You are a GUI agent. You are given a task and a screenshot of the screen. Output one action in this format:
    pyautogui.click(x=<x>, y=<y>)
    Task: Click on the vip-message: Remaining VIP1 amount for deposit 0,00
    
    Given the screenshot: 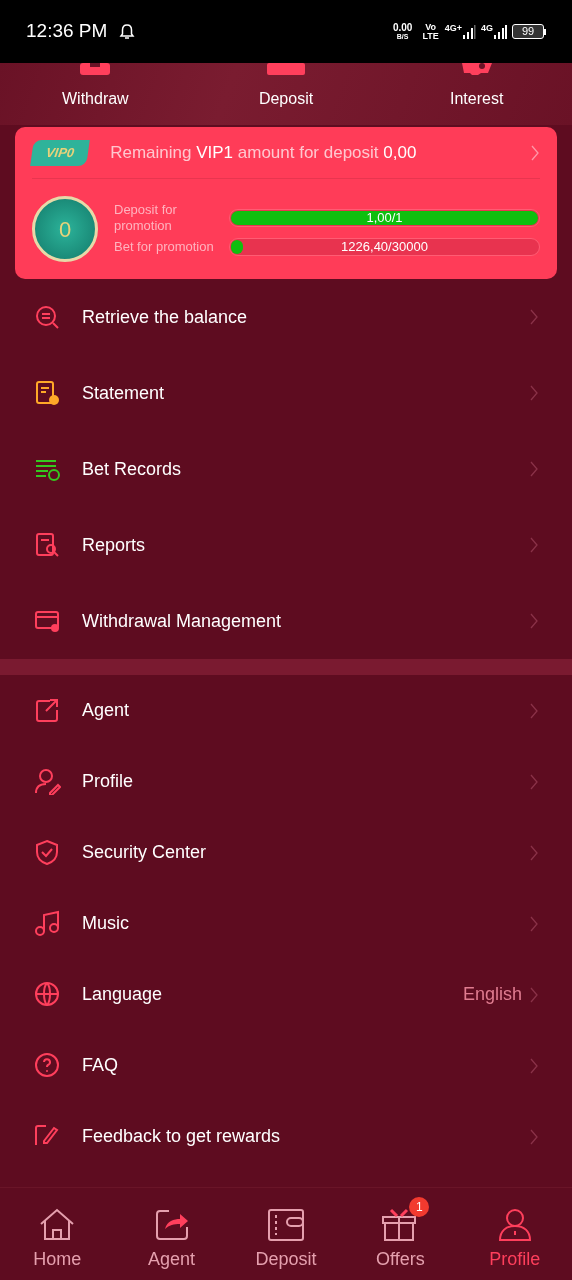 What is the action you would take?
    pyautogui.click(x=264, y=152)
    